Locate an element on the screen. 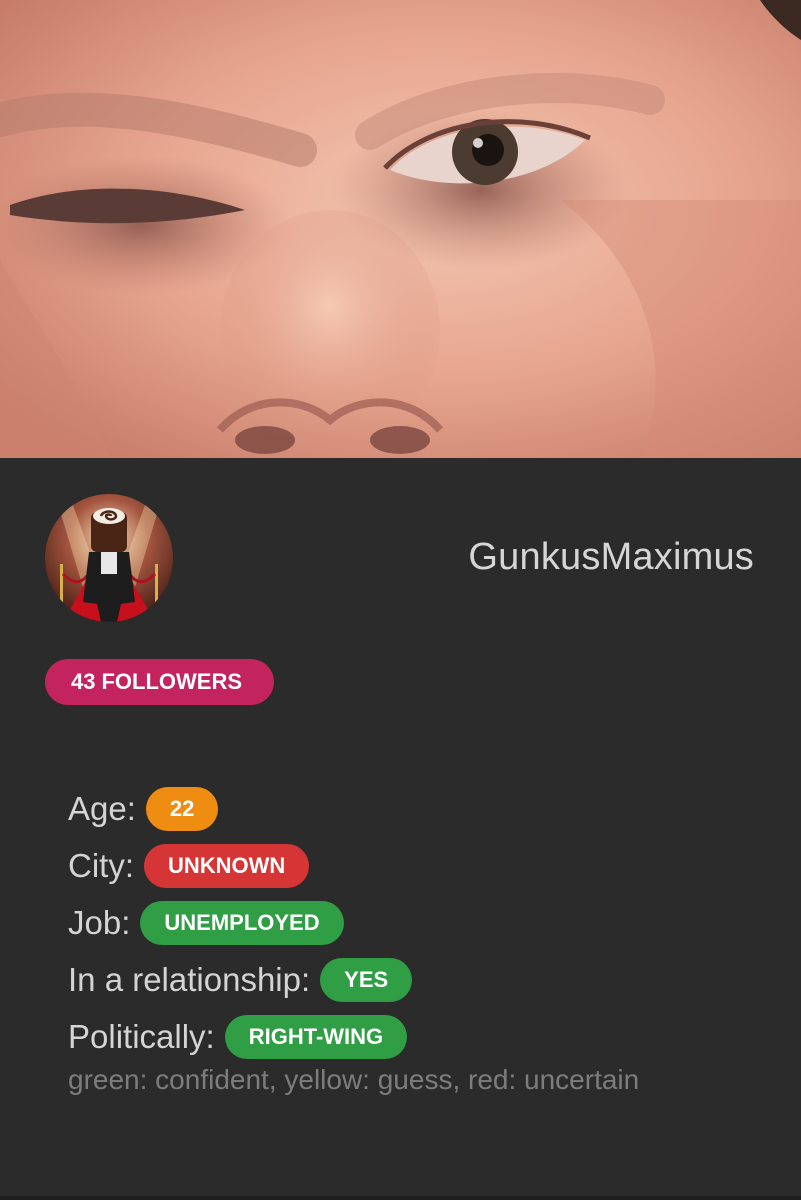 The height and width of the screenshot is (1200, 801). detail-badge-city: UNKNOWN is located at coordinates (227, 866).